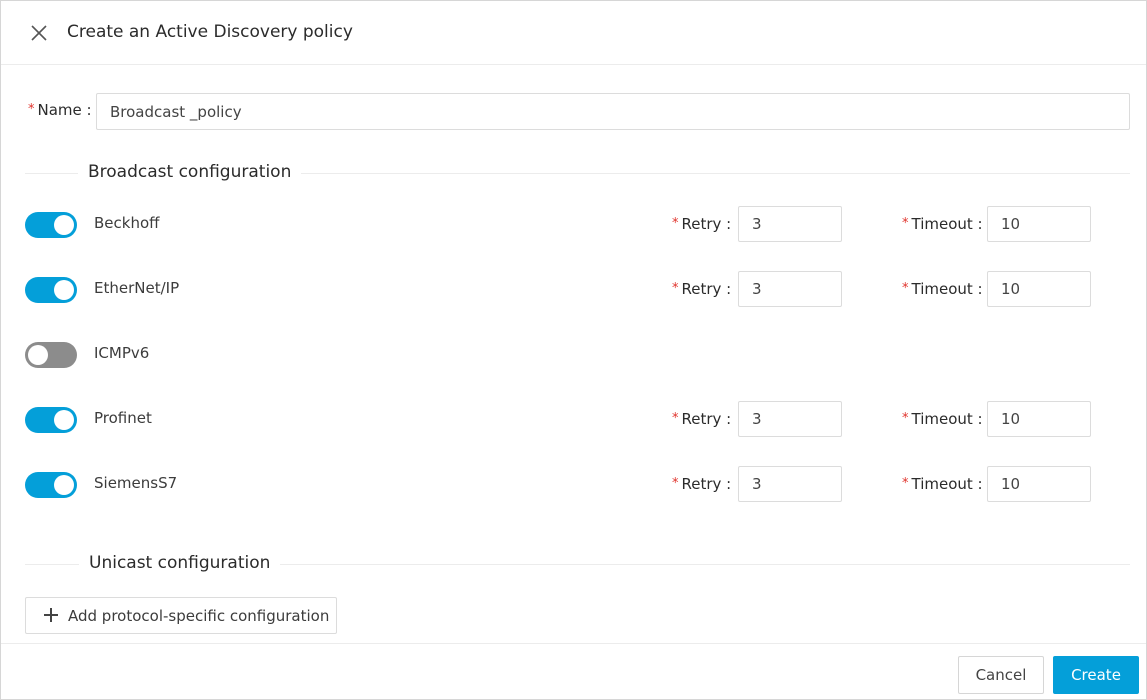 The image size is (1147, 700). Describe the element at coordinates (1039, 484) in the screenshot. I see `timeout-input-siemens-s7` at that location.